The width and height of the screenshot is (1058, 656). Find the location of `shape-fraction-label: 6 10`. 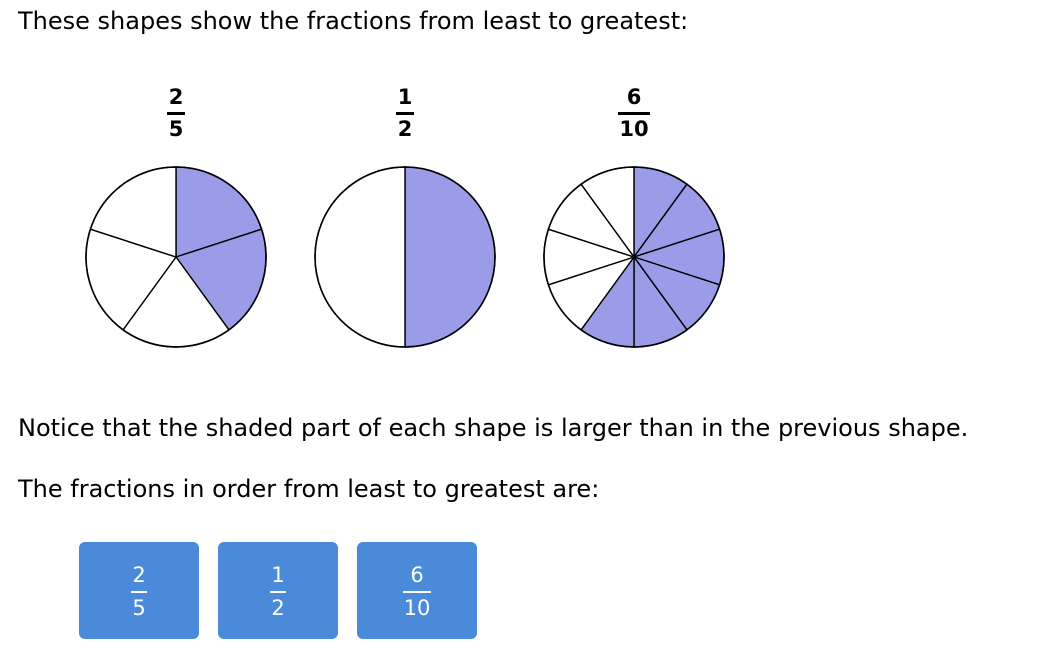

shape-fraction-label: 6 10 is located at coordinates (634, 113).